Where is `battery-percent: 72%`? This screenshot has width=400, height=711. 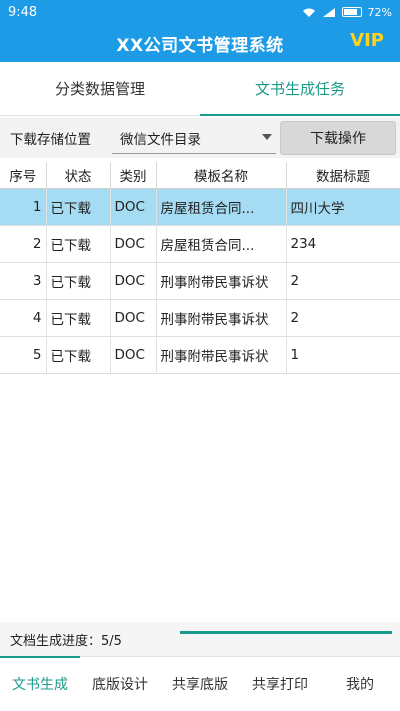
battery-percent: 72% is located at coordinates (379, 12).